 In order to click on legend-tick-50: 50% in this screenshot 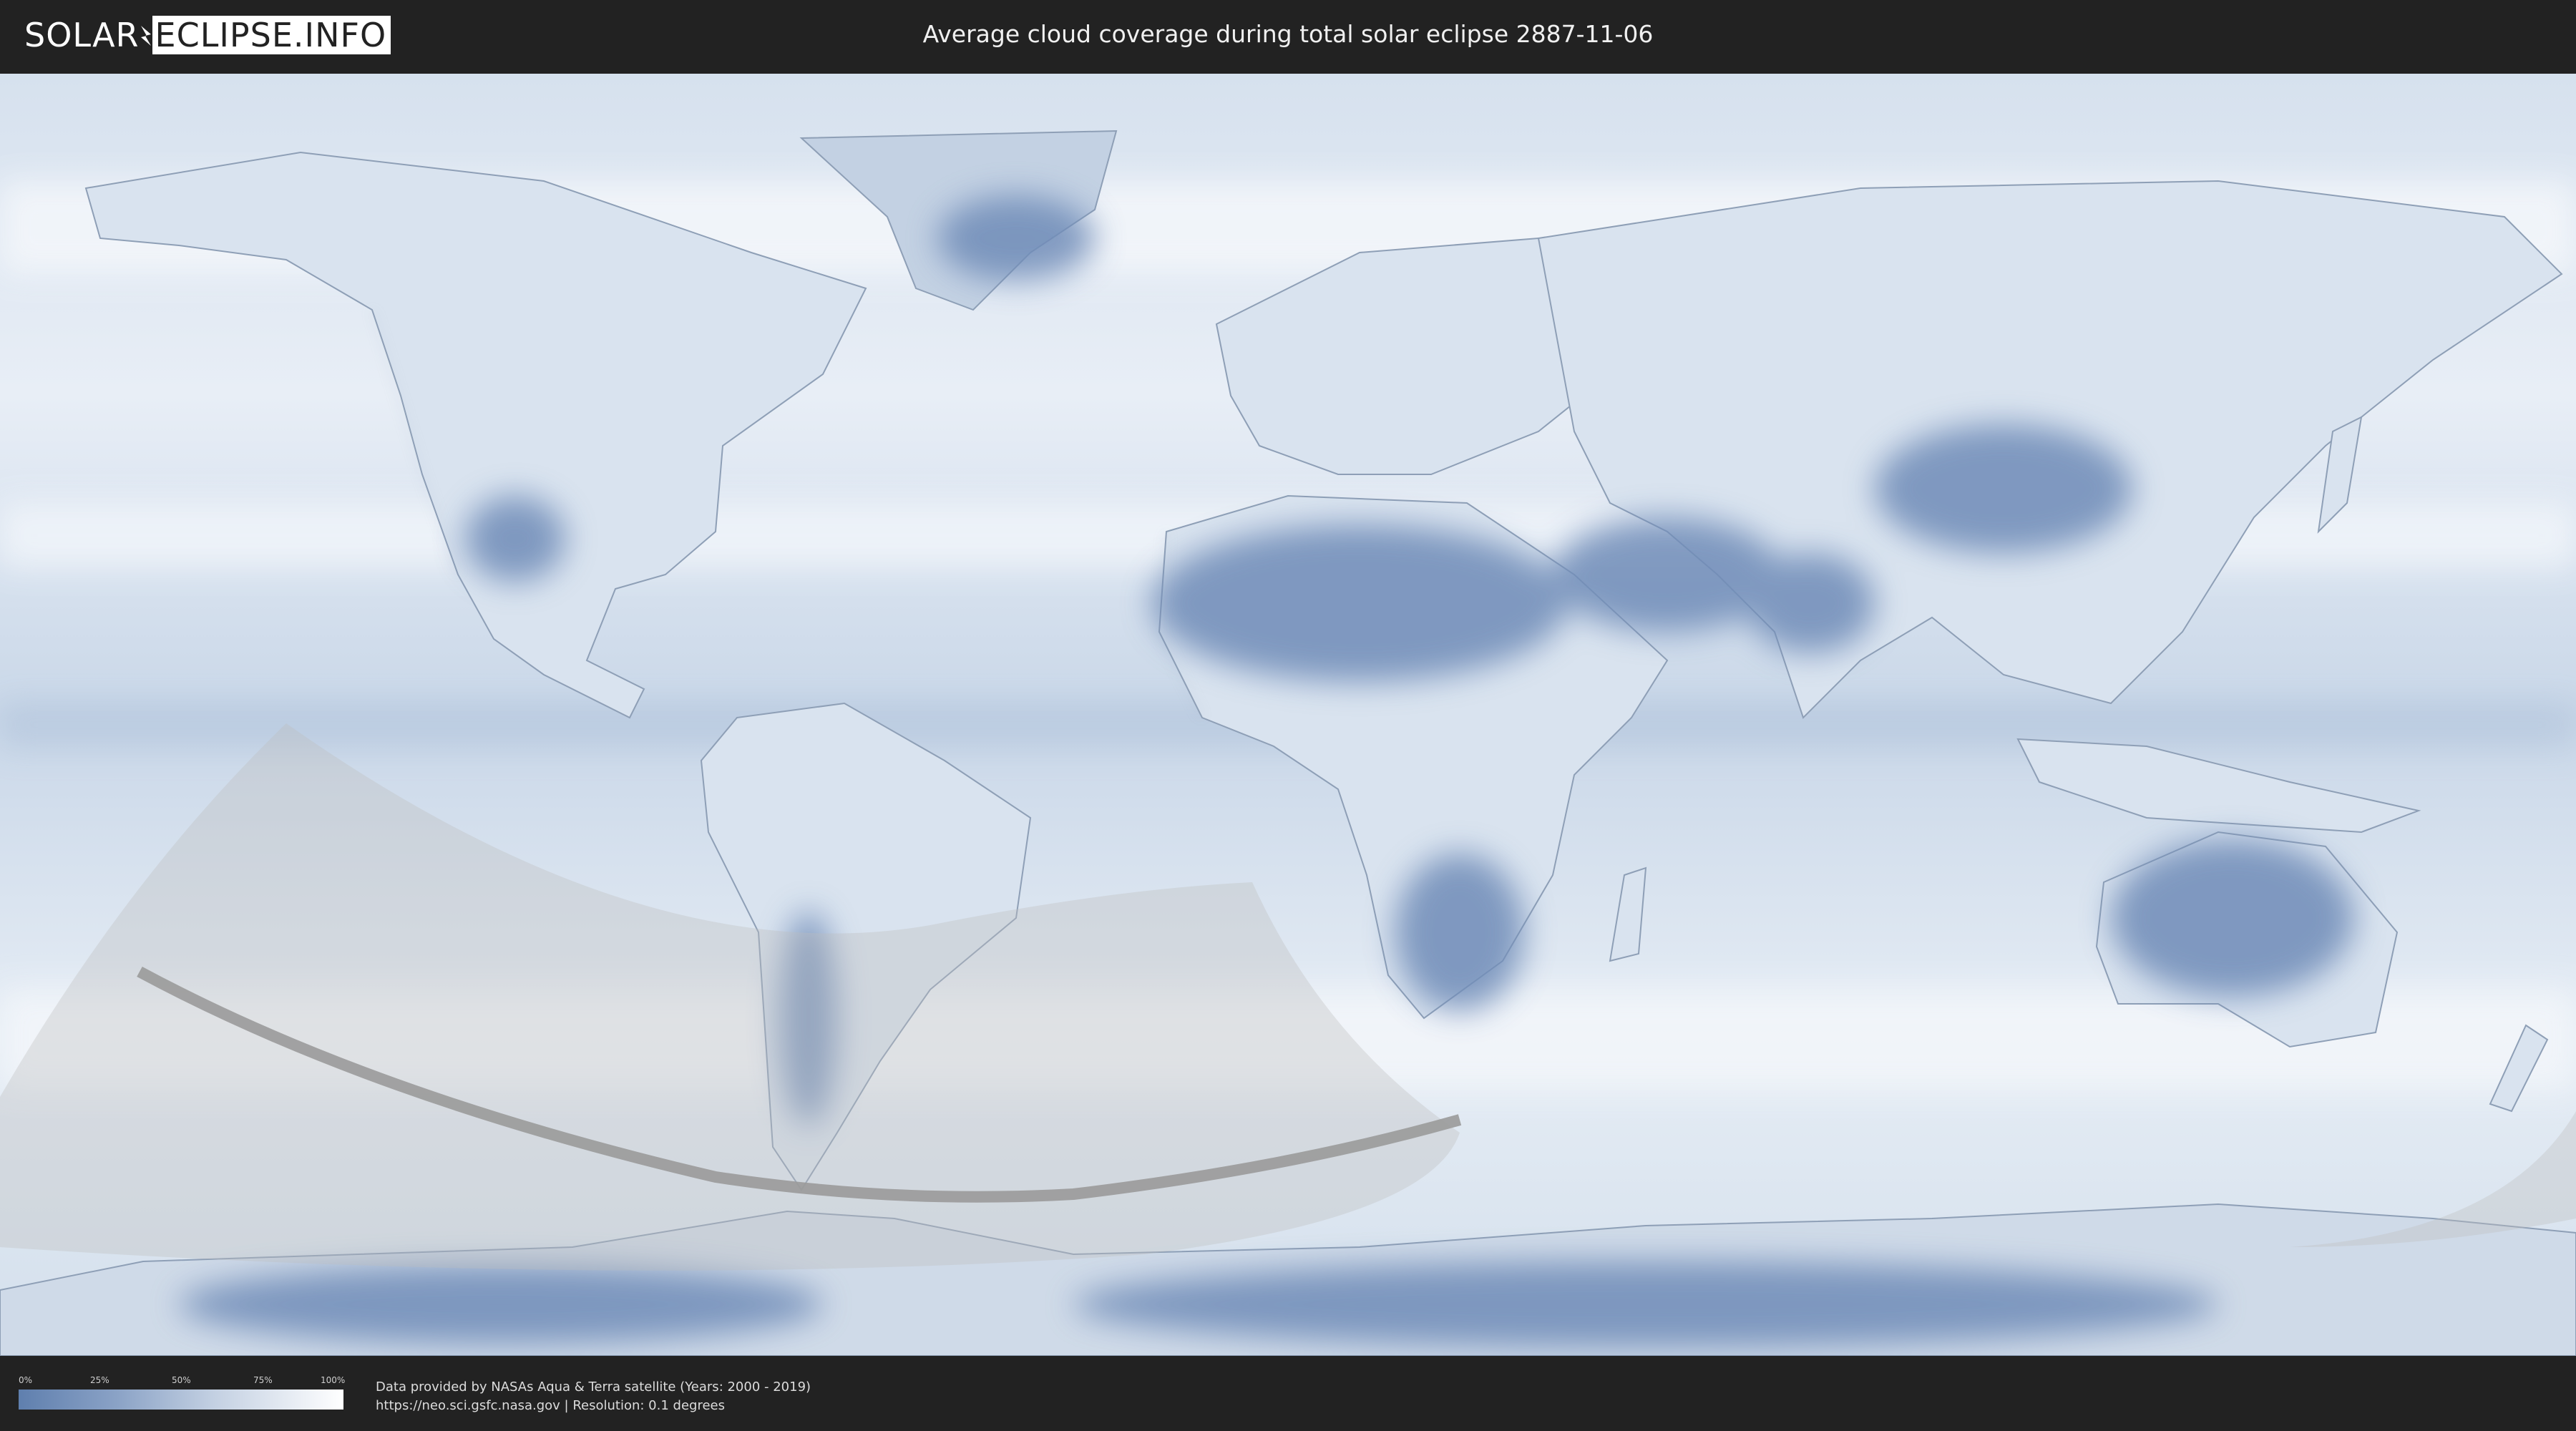, I will do `click(181, 1380)`.